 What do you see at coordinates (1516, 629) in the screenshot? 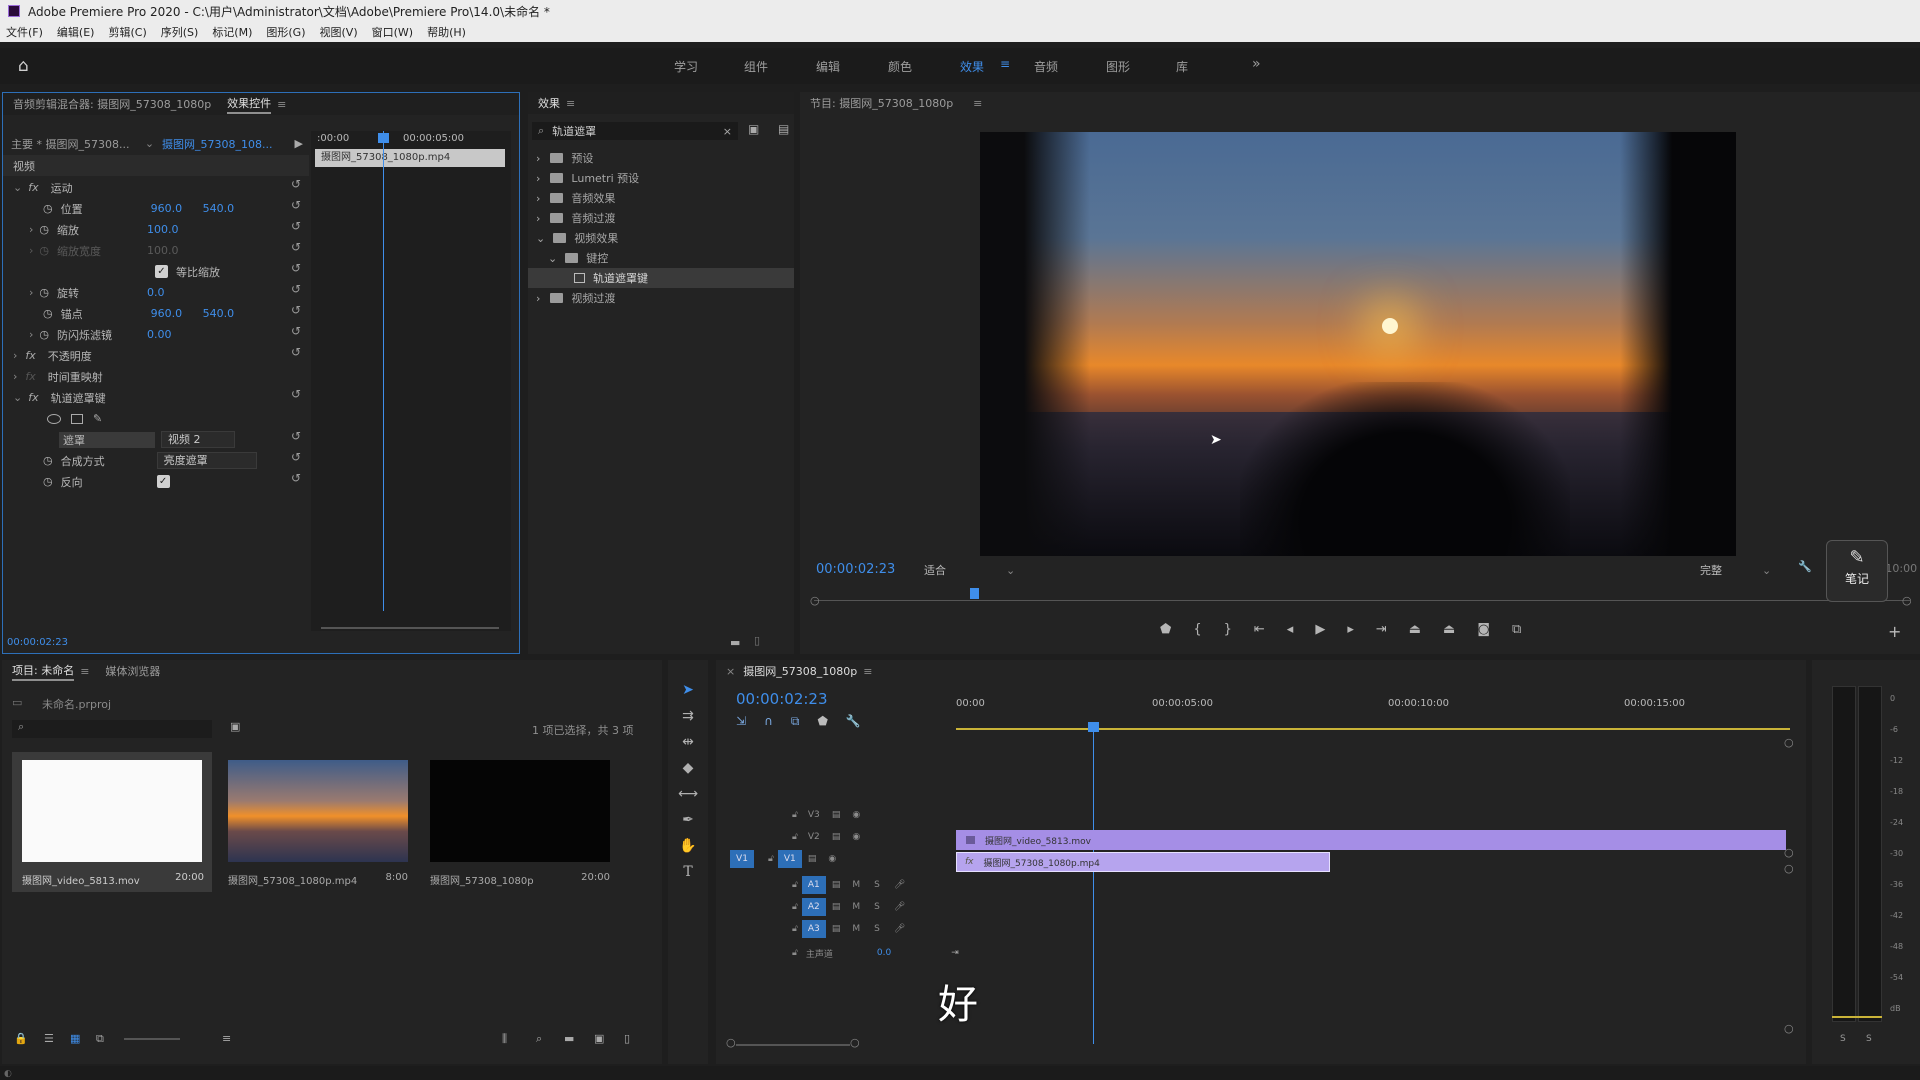
I see `comparison-view-icon: ⧉` at bounding box center [1516, 629].